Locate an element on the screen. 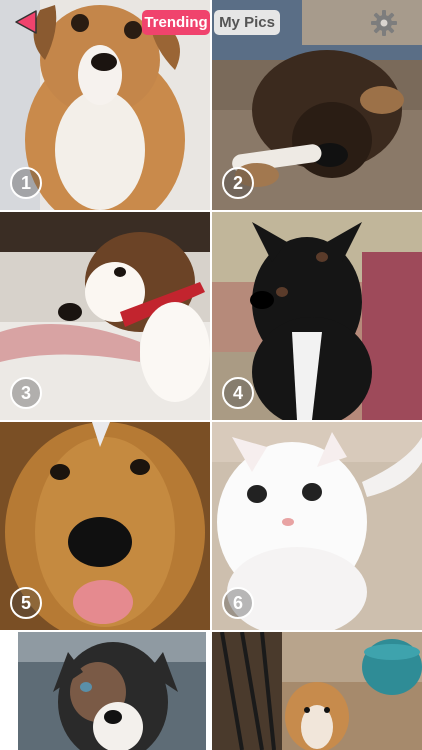  rank-badge: 4 is located at coordinates (238, 393).